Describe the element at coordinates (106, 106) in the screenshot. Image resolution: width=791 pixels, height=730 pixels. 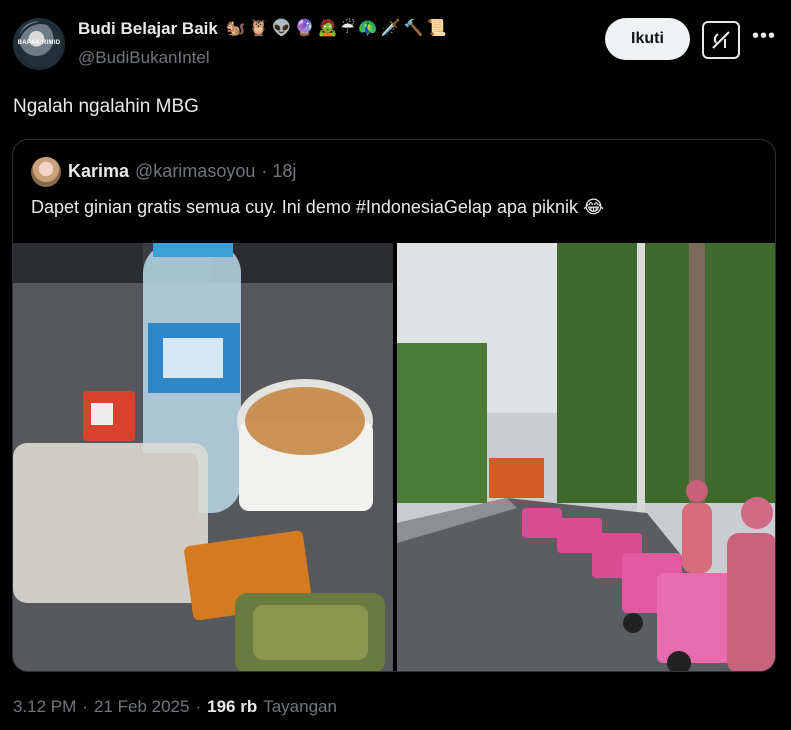
I see `tweet-text: Ngalah ngalahin MBG` at that location.